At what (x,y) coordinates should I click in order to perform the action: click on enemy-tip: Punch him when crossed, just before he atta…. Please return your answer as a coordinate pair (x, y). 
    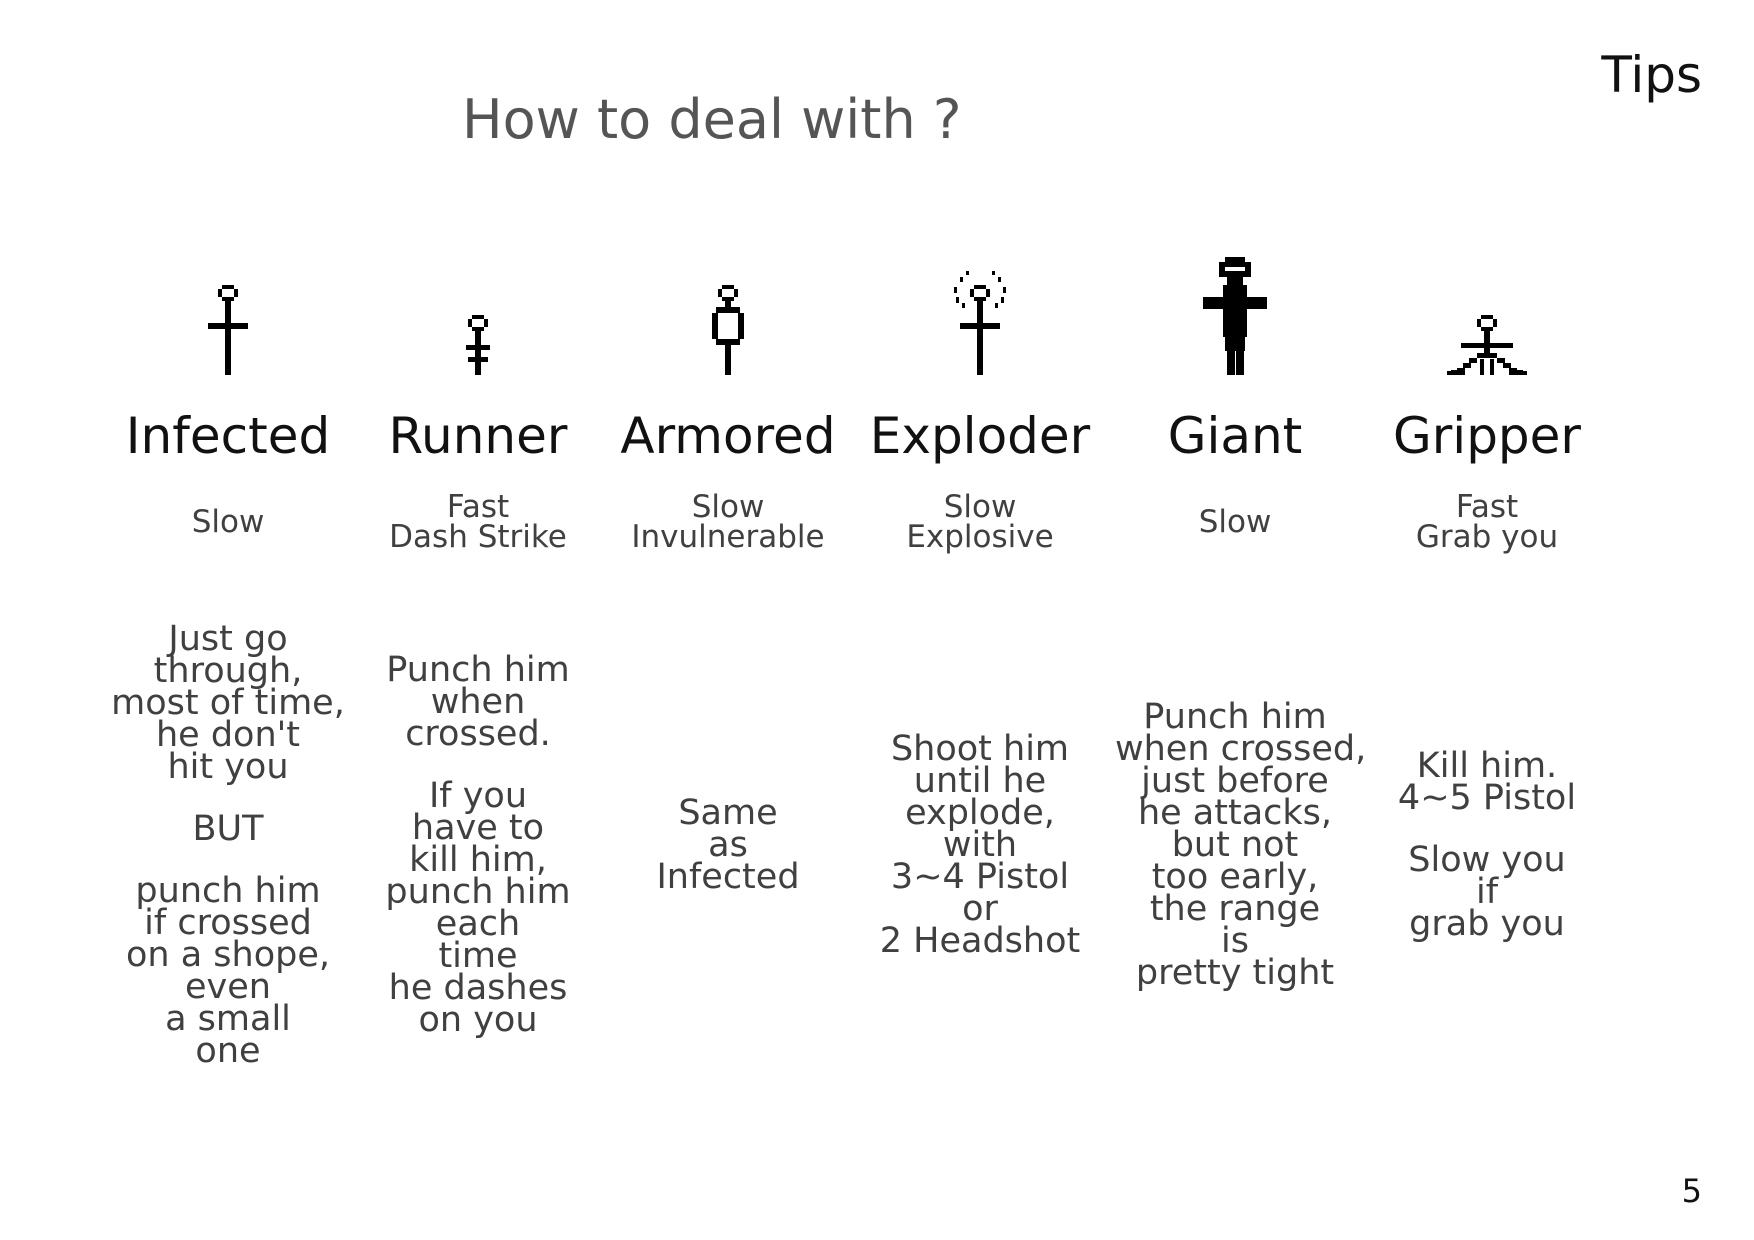
    Looking at the image, I should click on (1240, 845).